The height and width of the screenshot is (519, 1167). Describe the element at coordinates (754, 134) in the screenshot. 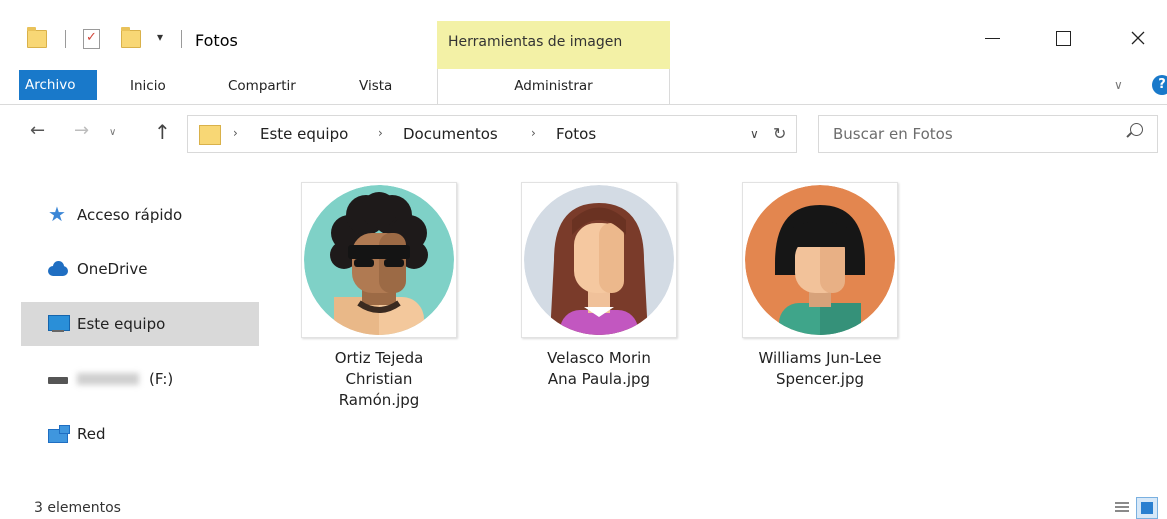

I see `address-dropdown-icon: ∨` at that location.